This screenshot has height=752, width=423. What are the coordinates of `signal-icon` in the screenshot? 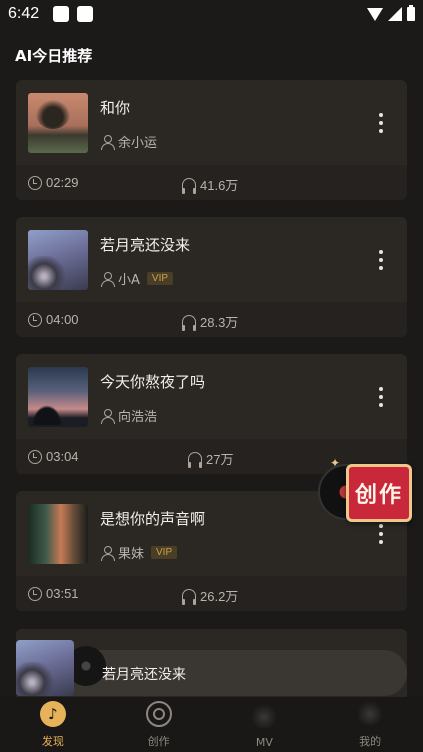 It's located at (395, 14).